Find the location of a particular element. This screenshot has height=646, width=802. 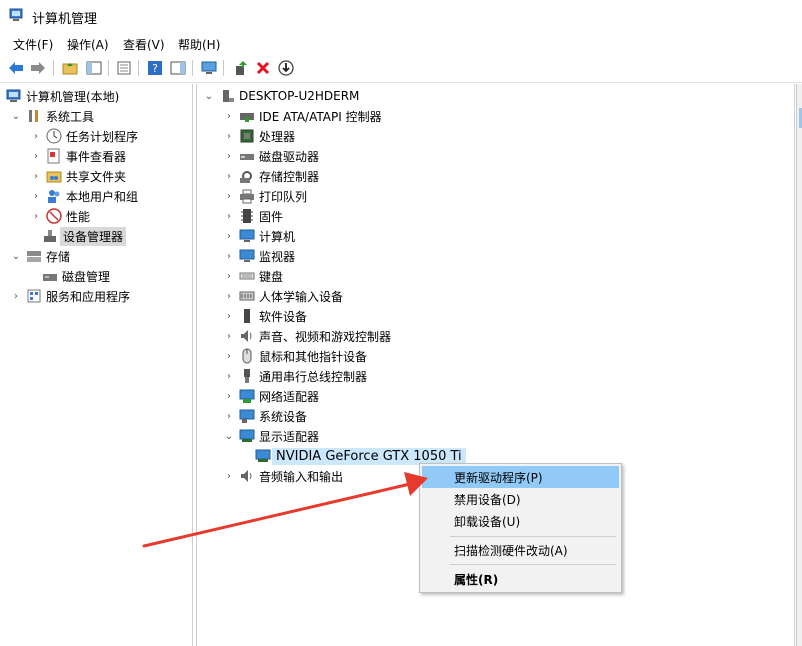

system-device-icon is located at coordinates (247, 416).